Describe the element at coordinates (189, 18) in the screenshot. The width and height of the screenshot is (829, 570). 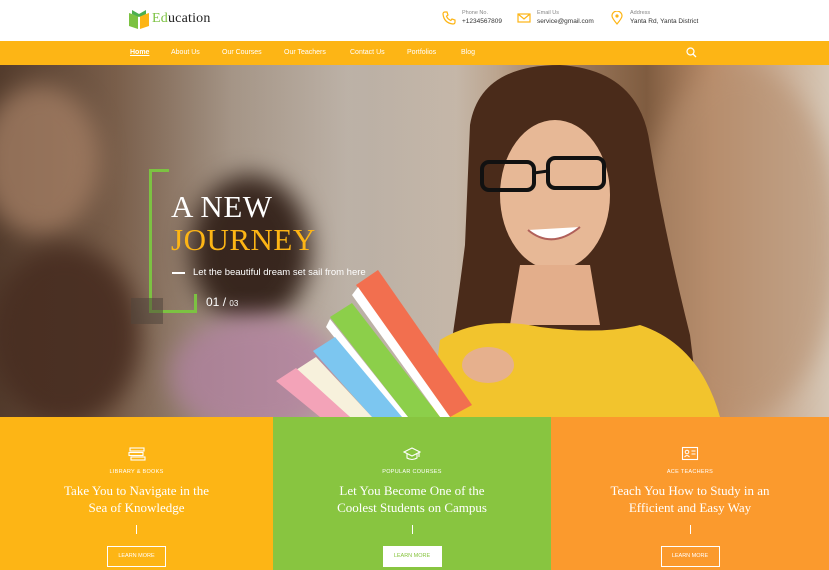
I see `brand-suffix: ucation` at that location.